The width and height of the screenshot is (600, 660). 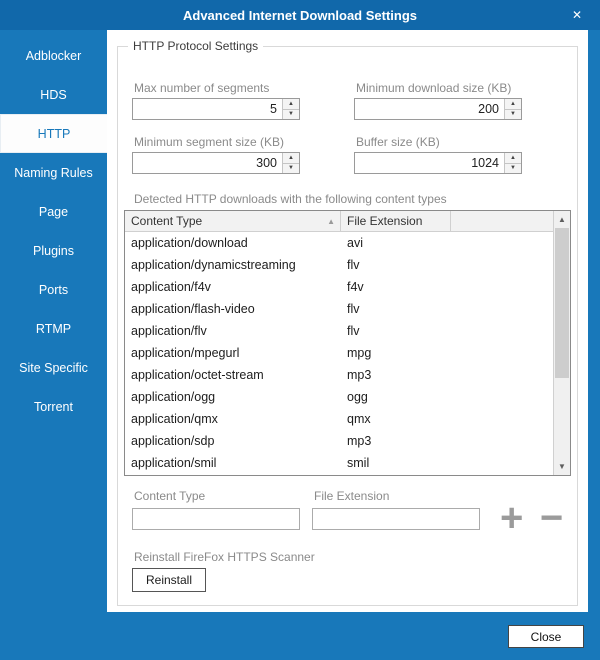 I want to click on cell-content-type: application/dynamicstreaming, so click(x=213, y=265).